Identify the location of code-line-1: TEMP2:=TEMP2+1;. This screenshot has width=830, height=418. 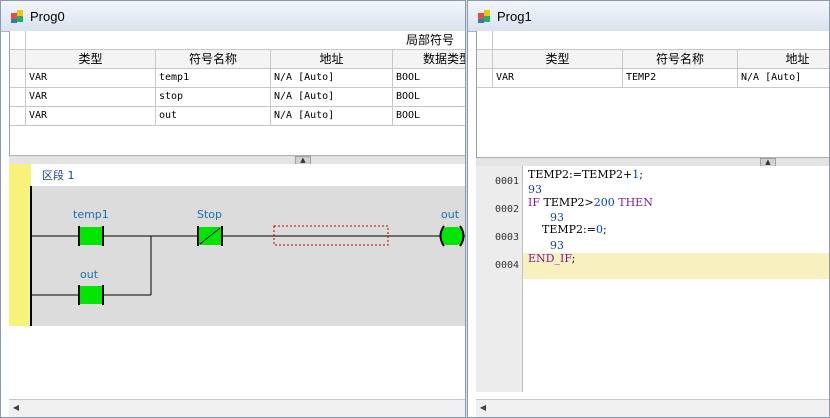
(585, 174).